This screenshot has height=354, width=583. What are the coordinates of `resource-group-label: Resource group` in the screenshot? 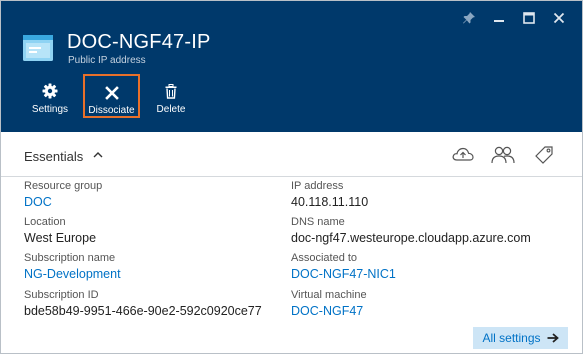 It's located at (63, 186).